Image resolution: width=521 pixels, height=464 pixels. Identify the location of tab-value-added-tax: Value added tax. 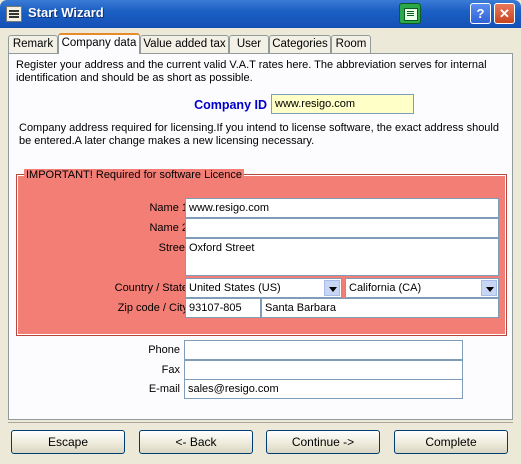
(184, 44).